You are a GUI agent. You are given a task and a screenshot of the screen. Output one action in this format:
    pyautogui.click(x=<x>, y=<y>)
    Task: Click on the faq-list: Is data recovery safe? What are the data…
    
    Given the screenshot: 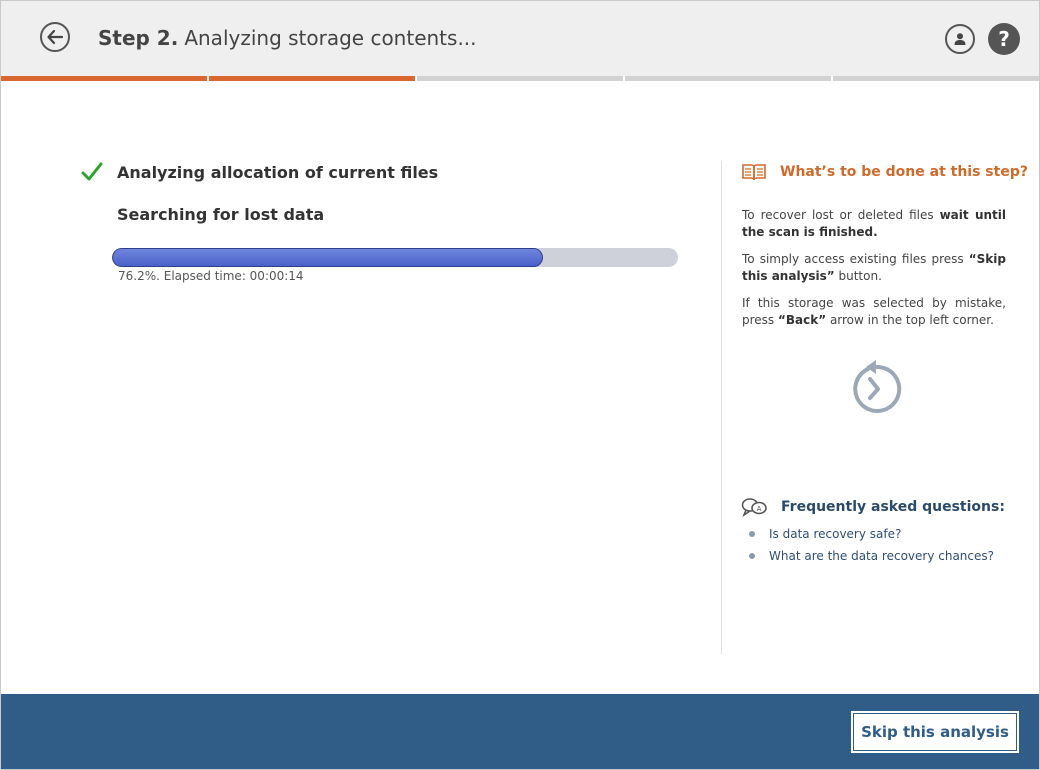 What is the action you would take?
    pyautogui.click(x=871, y=545)
    